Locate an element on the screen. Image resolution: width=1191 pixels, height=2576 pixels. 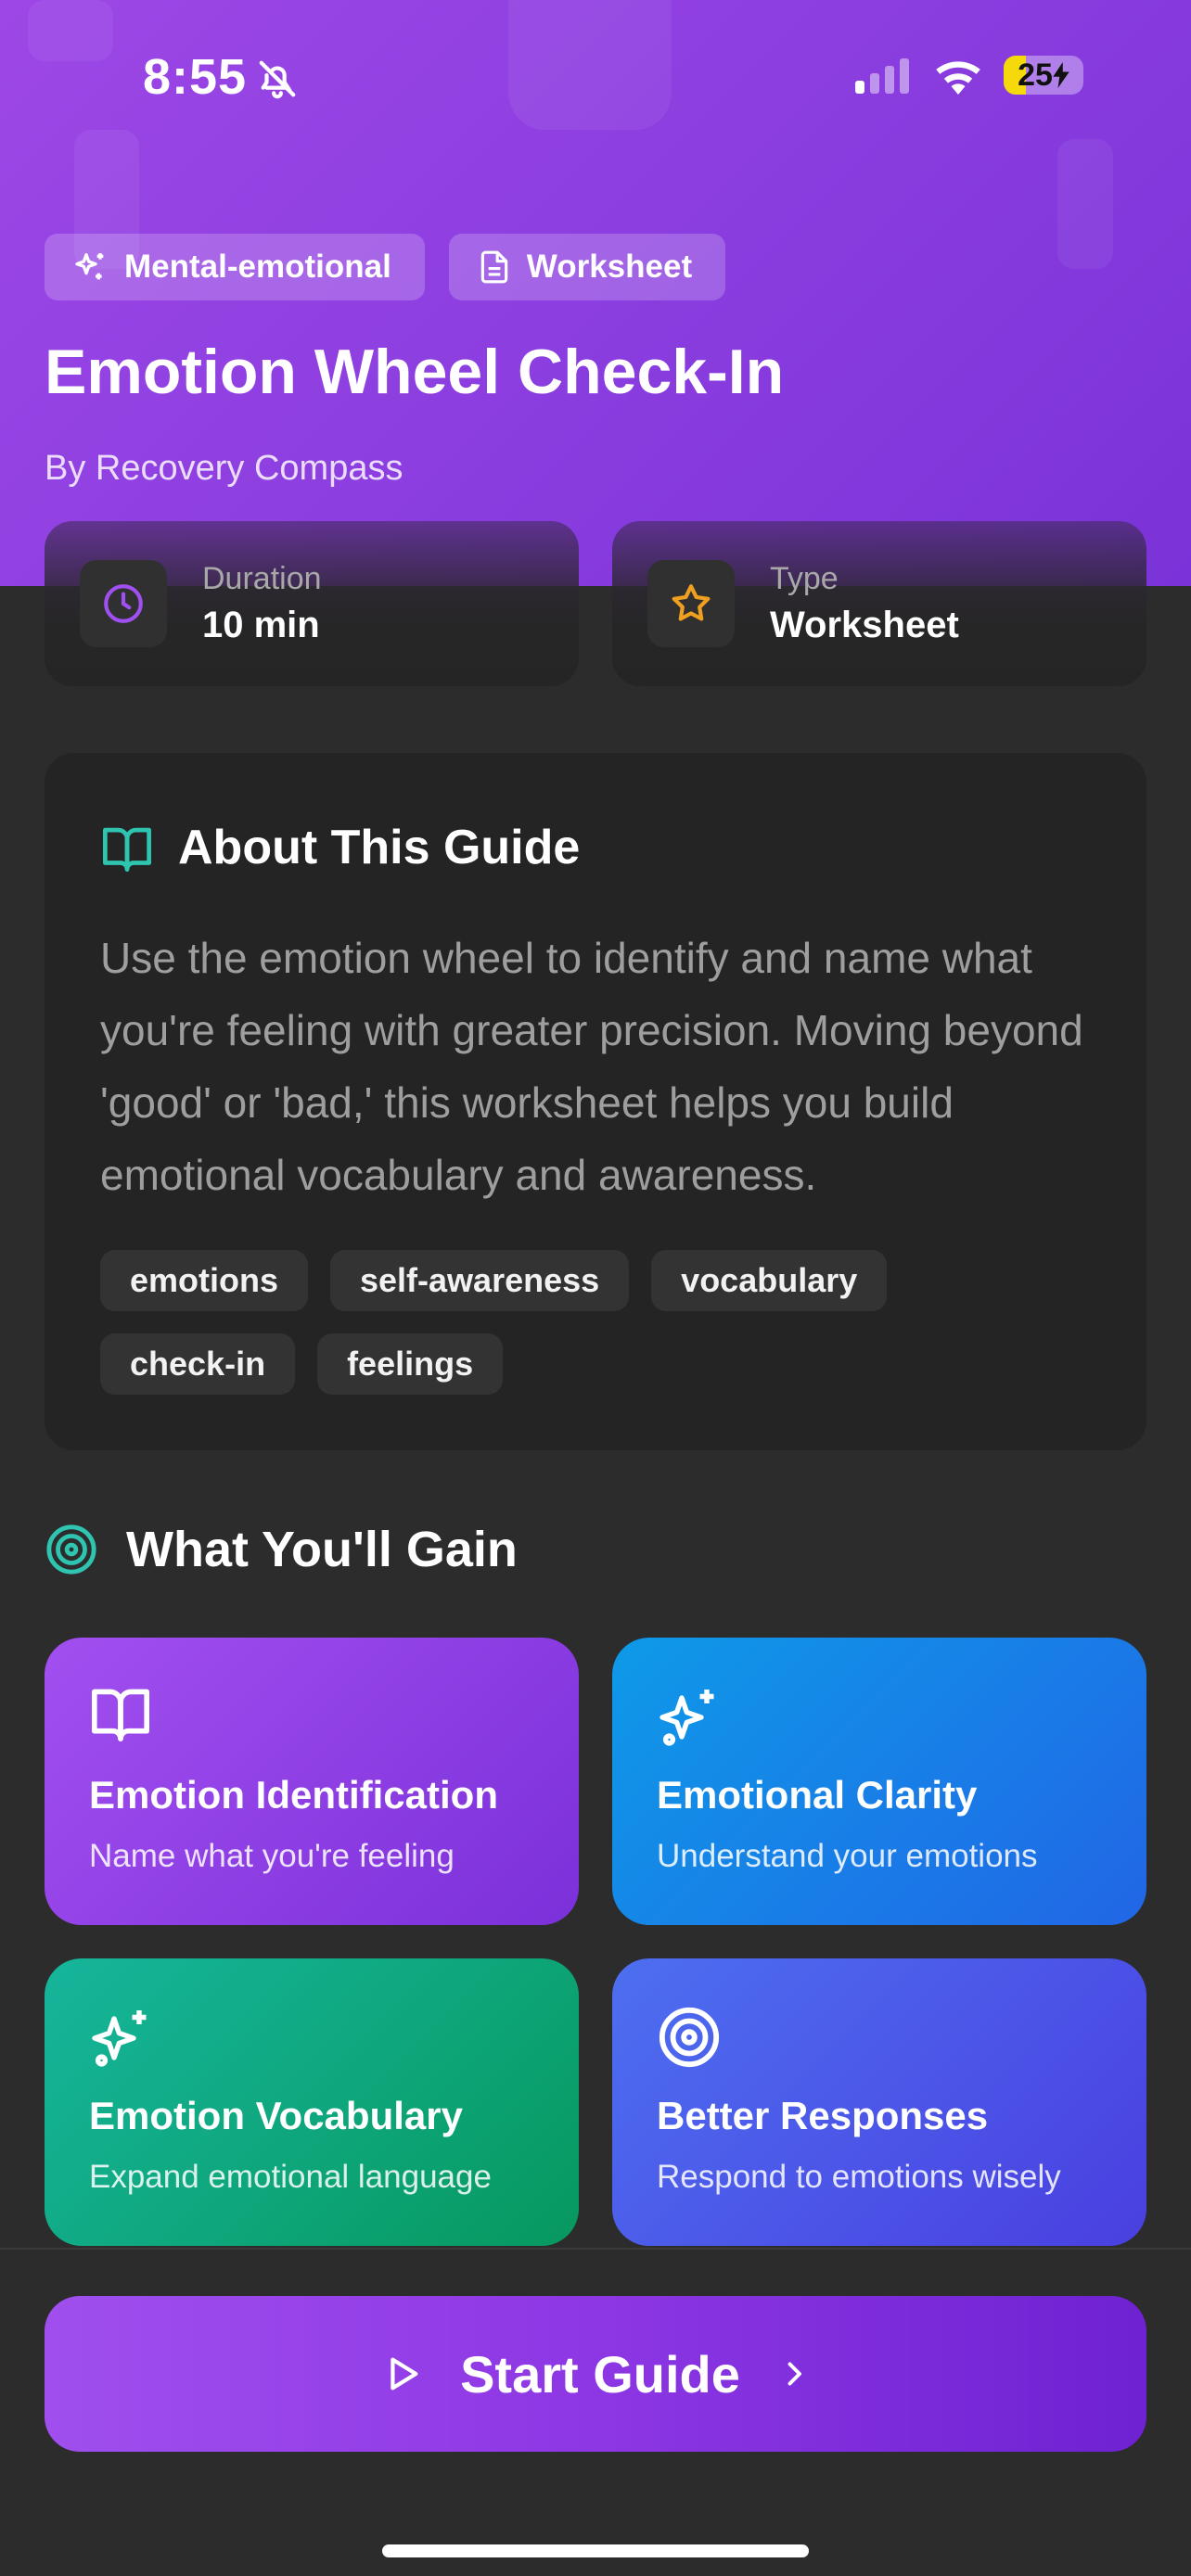
battery-level: 25 is located at coordinates (1035, 75).